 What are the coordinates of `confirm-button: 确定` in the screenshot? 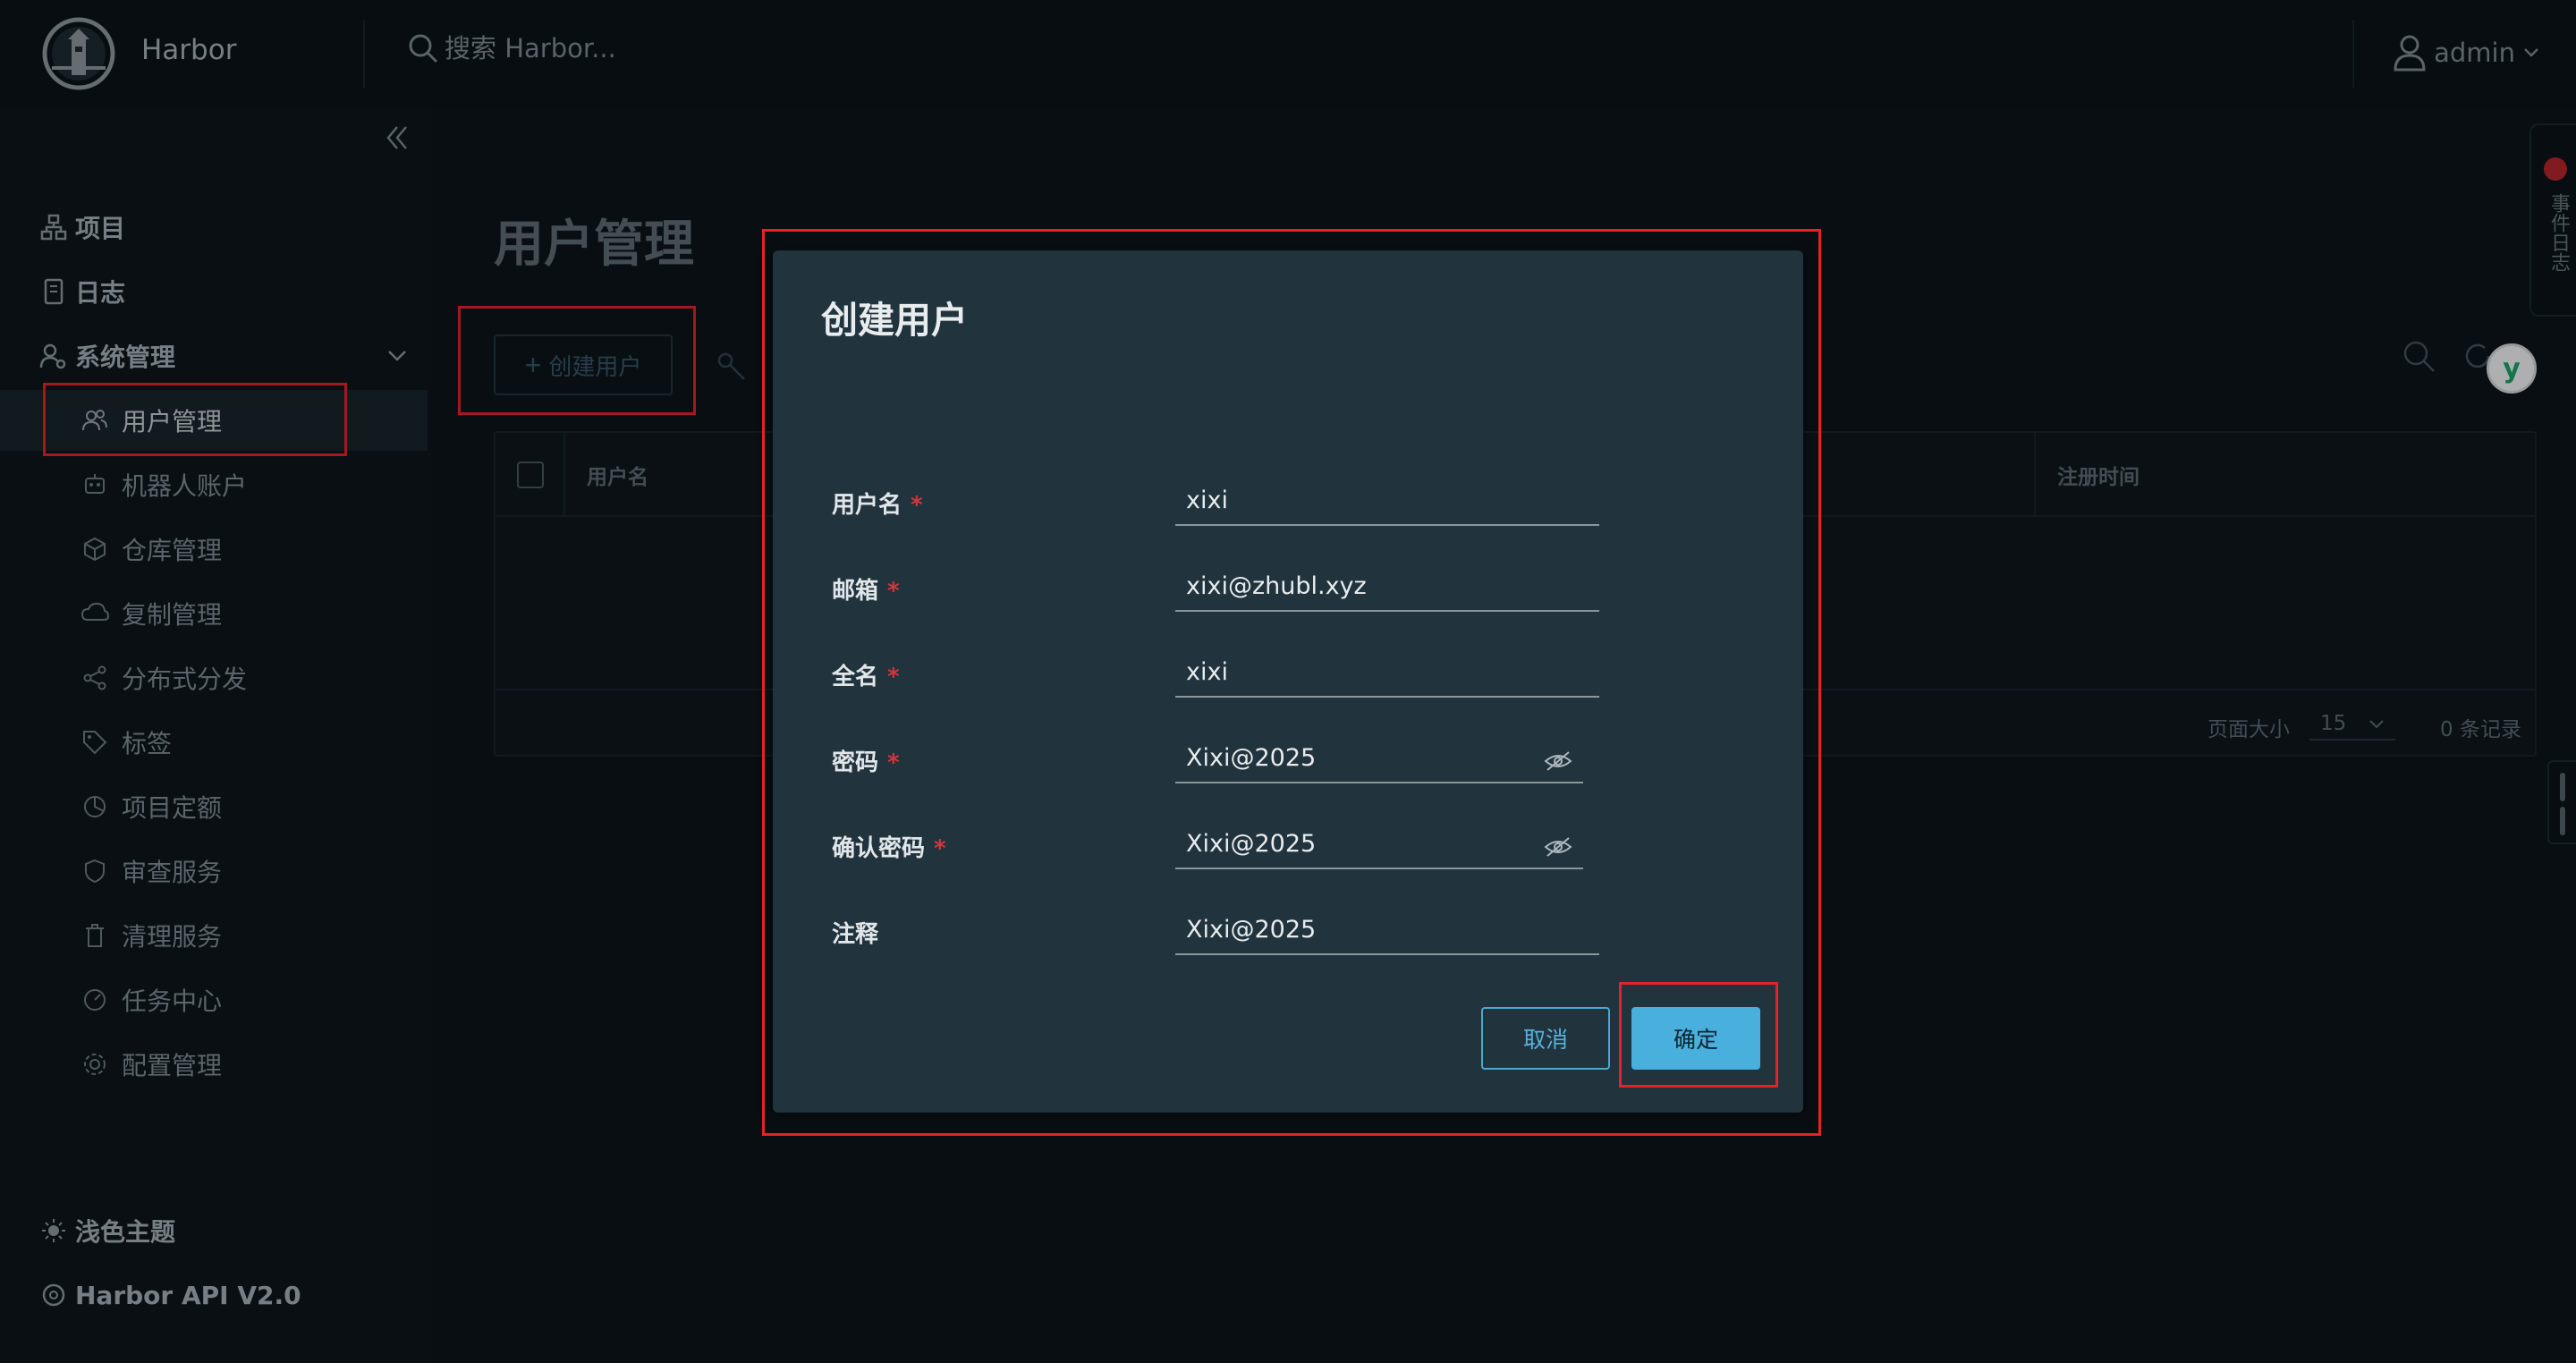 It's located at (1695, 1039).